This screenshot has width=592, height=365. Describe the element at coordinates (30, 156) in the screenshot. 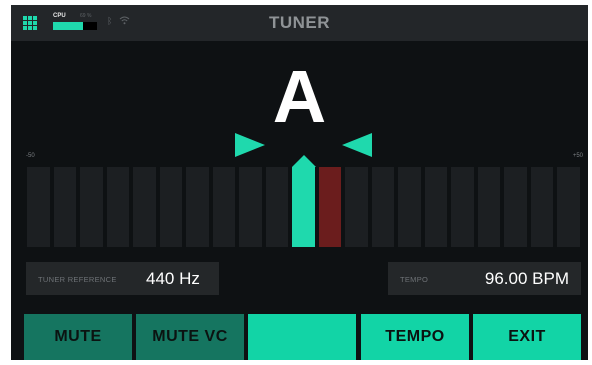

I see `scale-min-label: -50` at that location.